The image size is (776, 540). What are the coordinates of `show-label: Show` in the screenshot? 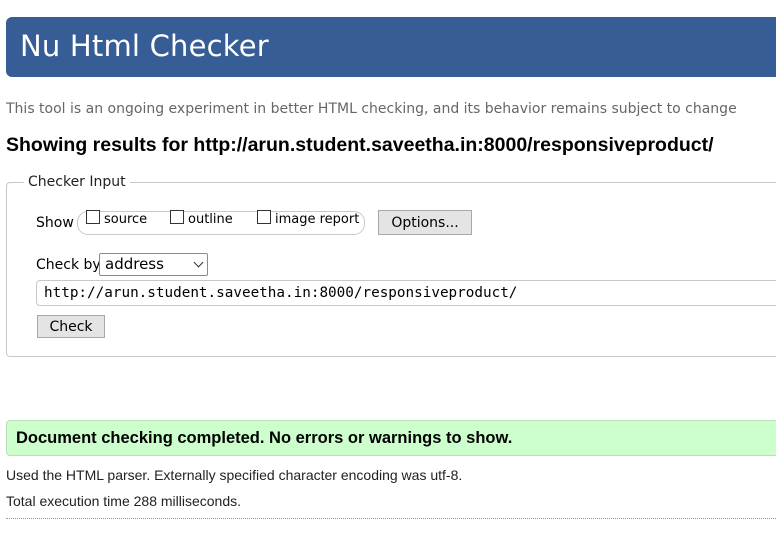 It's located at (55, 223).